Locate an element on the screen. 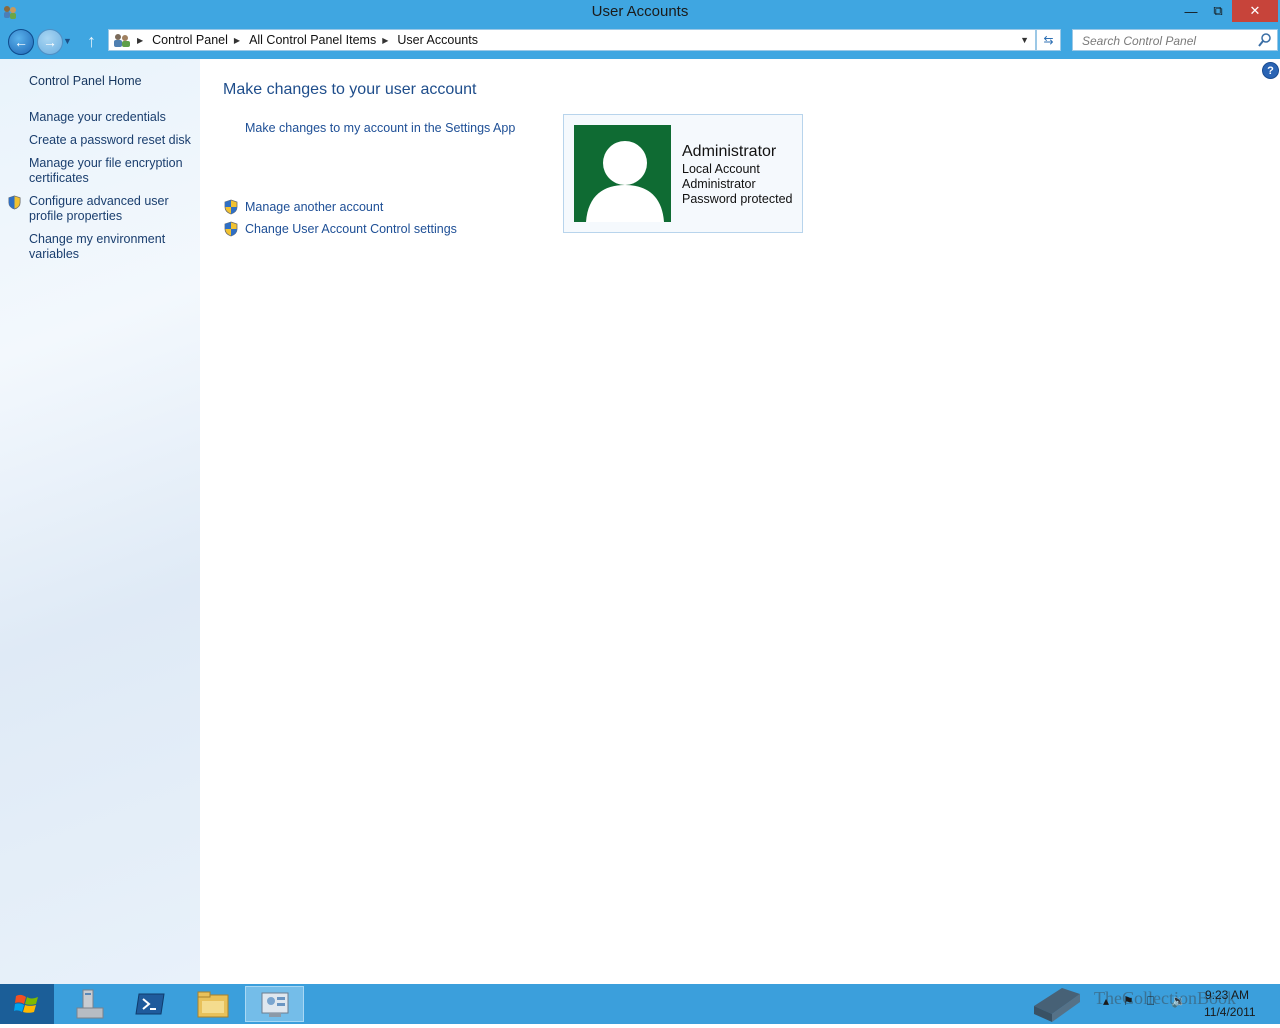  account-type: Local Account is located at coordinates (721, 169).